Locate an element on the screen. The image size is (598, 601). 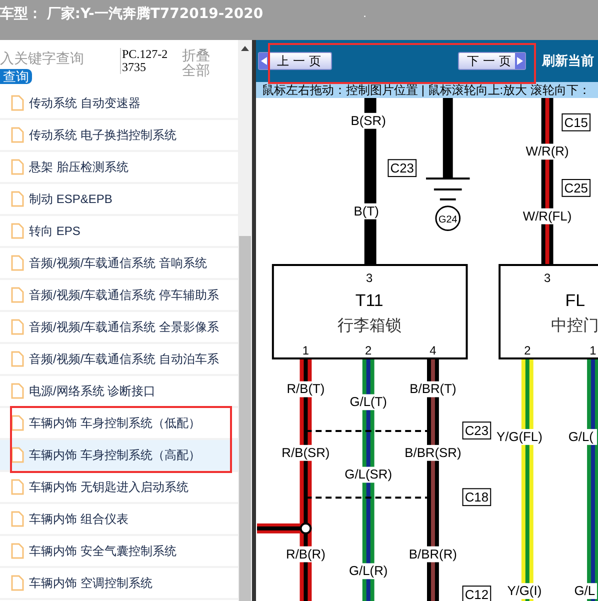
component-code: T11 is located at coordinates (369, 300).